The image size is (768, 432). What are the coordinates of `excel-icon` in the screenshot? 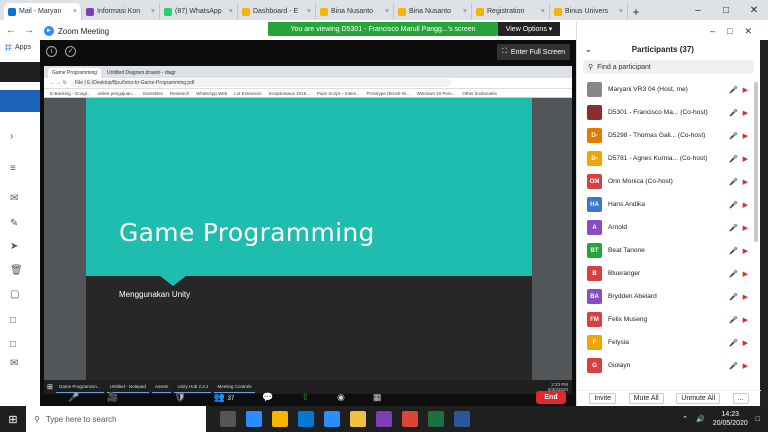 It's located at (436, 419).